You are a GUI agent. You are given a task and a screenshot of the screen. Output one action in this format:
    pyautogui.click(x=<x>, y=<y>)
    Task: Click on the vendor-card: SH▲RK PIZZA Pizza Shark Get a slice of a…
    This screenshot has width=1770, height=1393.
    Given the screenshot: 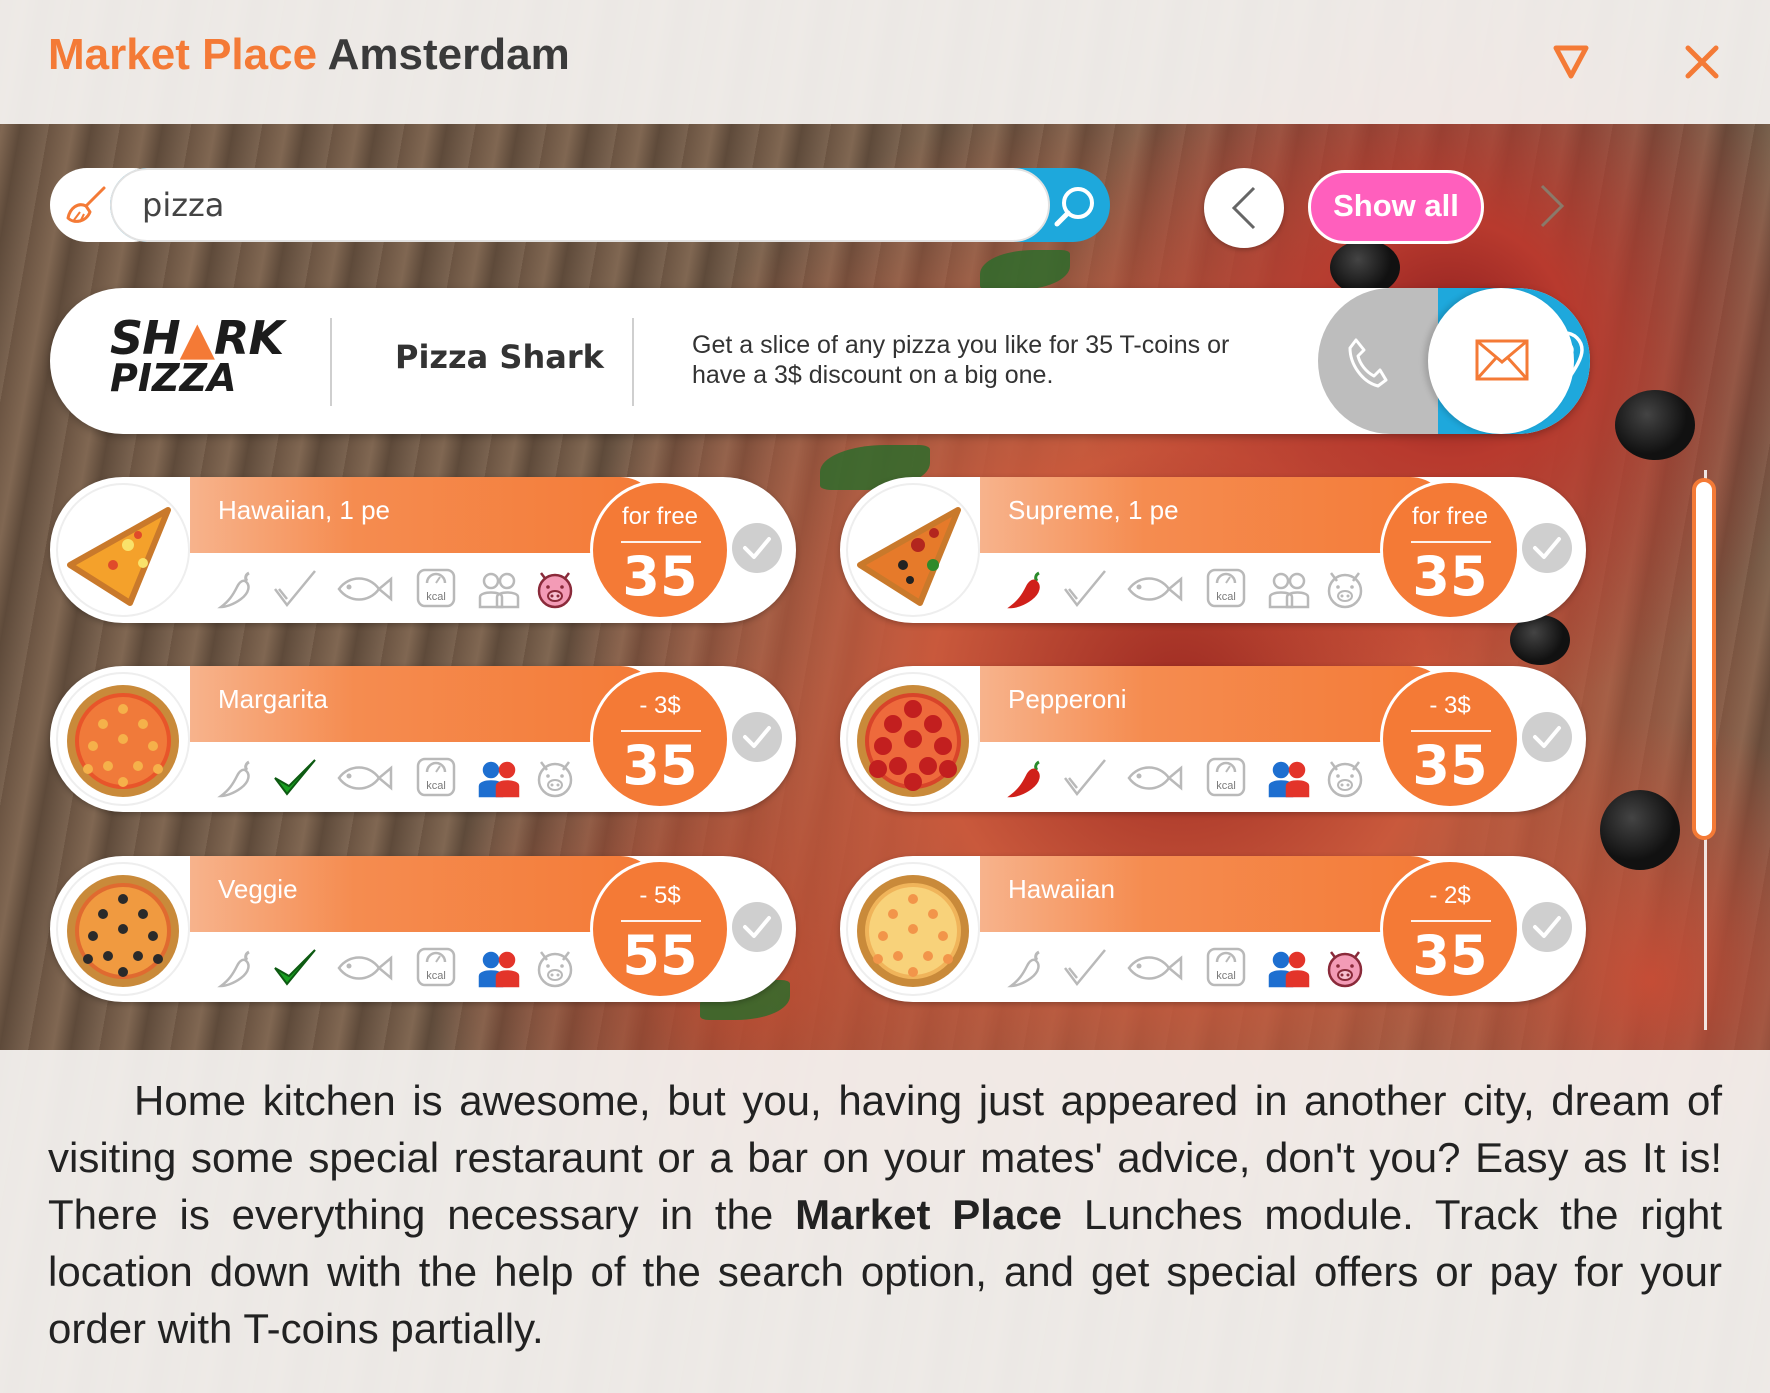 What is the action you would take?
    pyautogui.click(x=820, y=361)
    